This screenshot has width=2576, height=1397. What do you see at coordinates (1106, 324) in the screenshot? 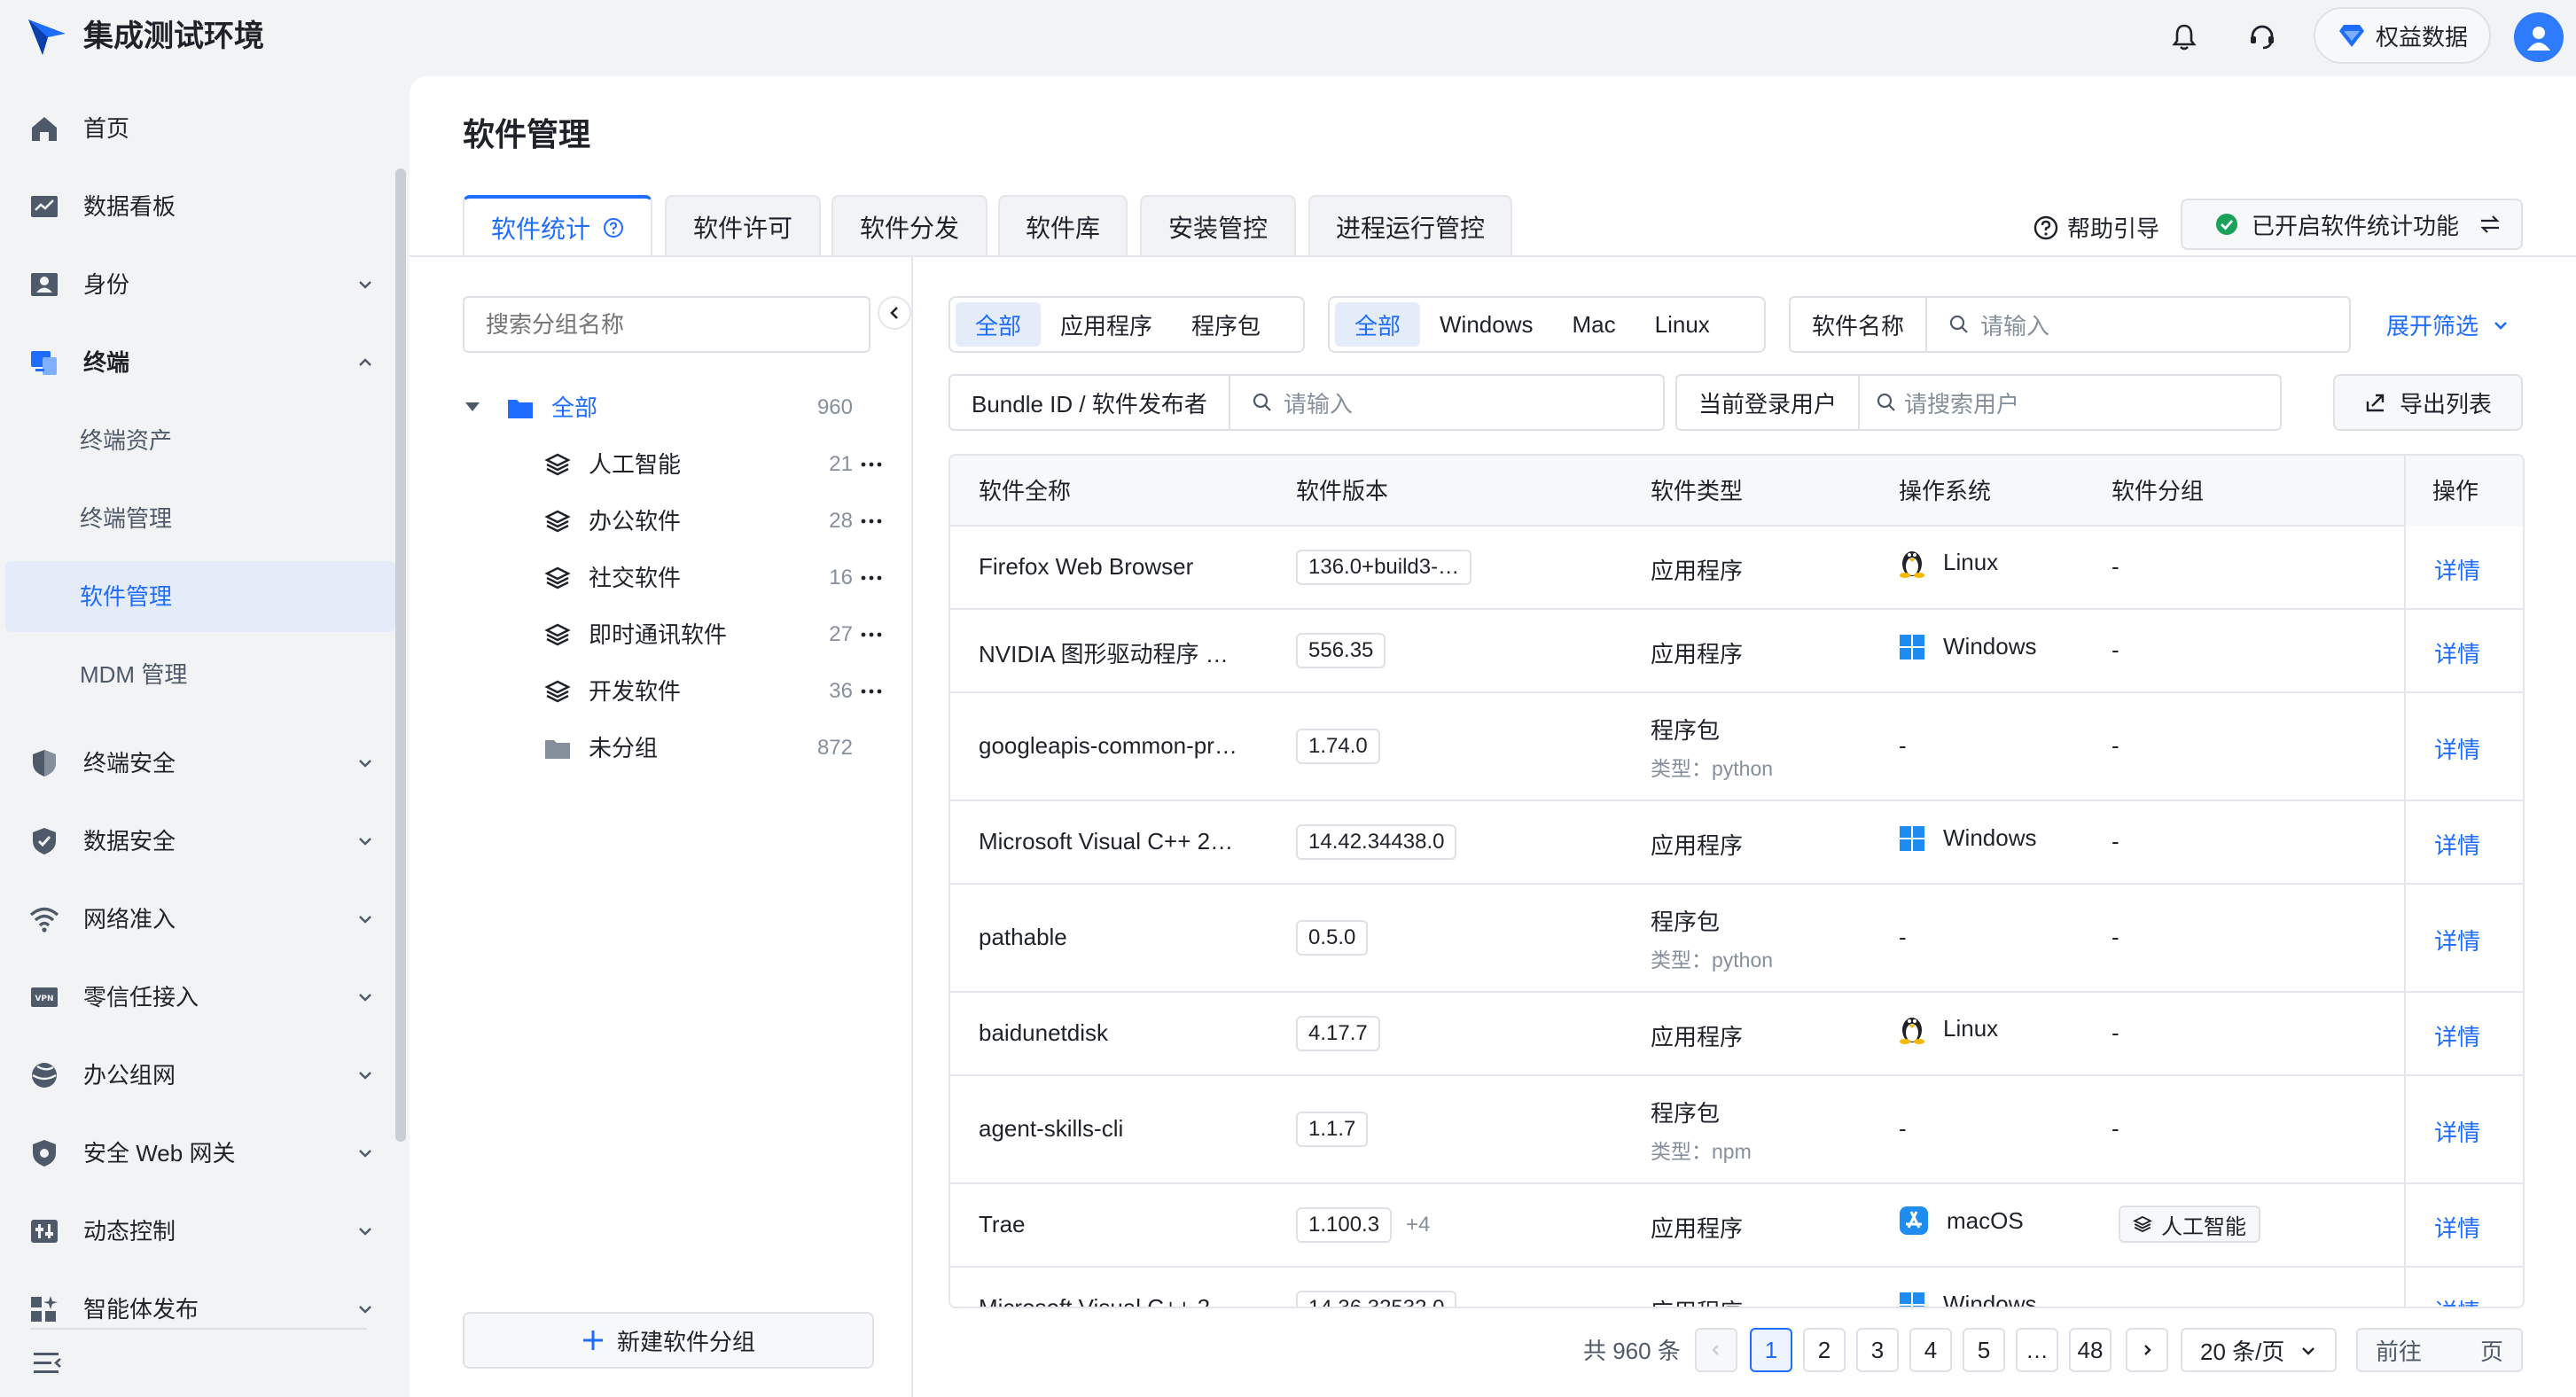
I see `type-option-app: 应用程序` at bounding box center [1106, 324].